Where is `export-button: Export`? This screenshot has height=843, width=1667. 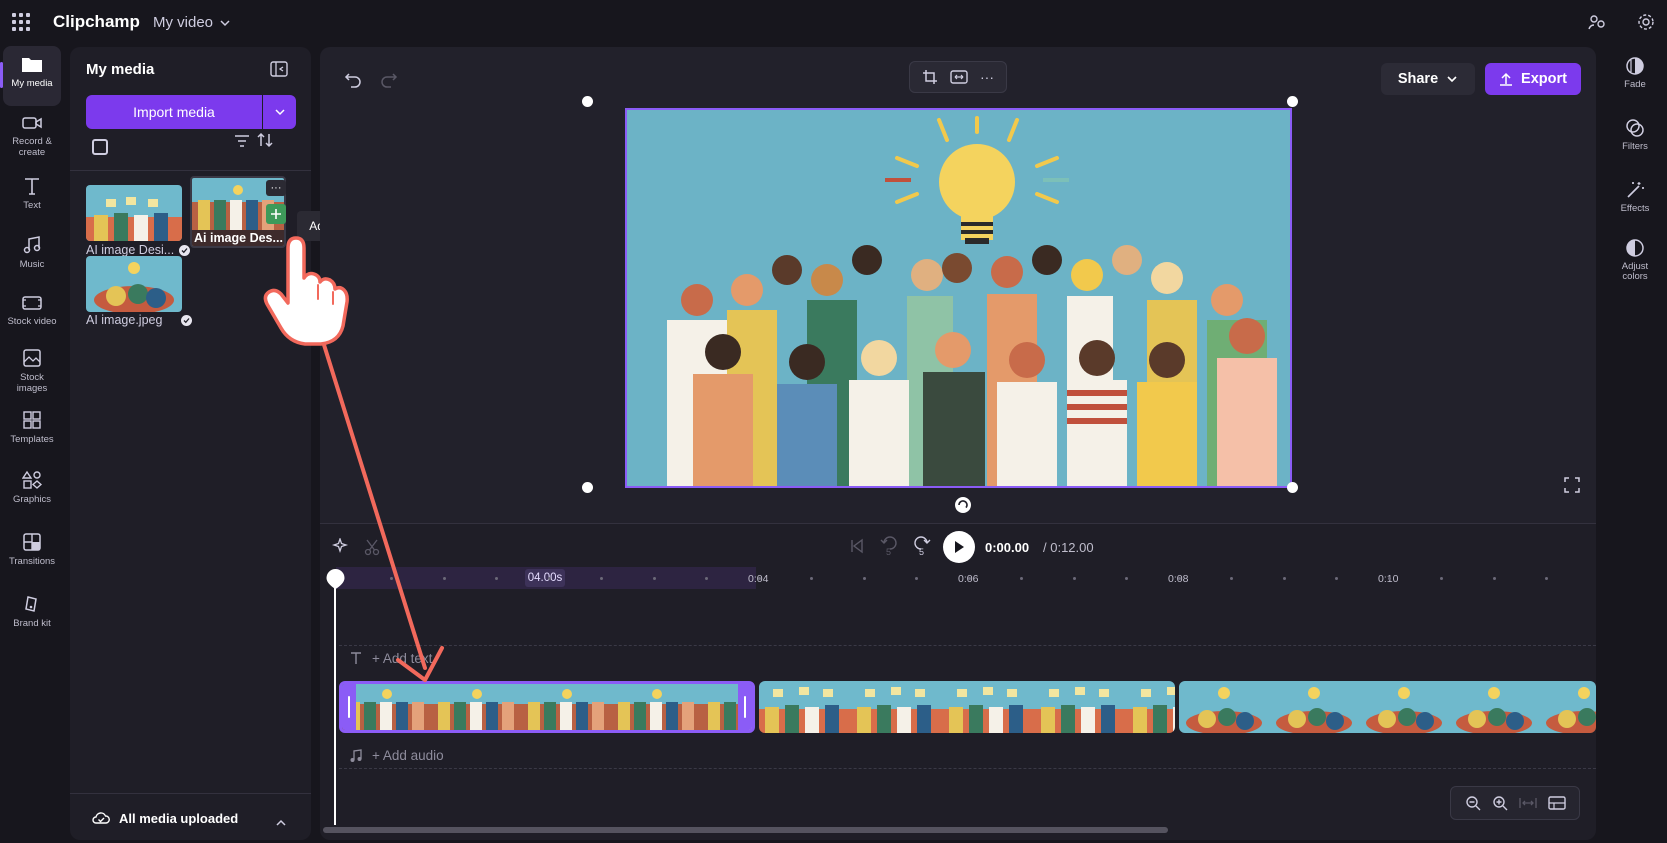
export-button: Export is located at coordinates (1533, 79).